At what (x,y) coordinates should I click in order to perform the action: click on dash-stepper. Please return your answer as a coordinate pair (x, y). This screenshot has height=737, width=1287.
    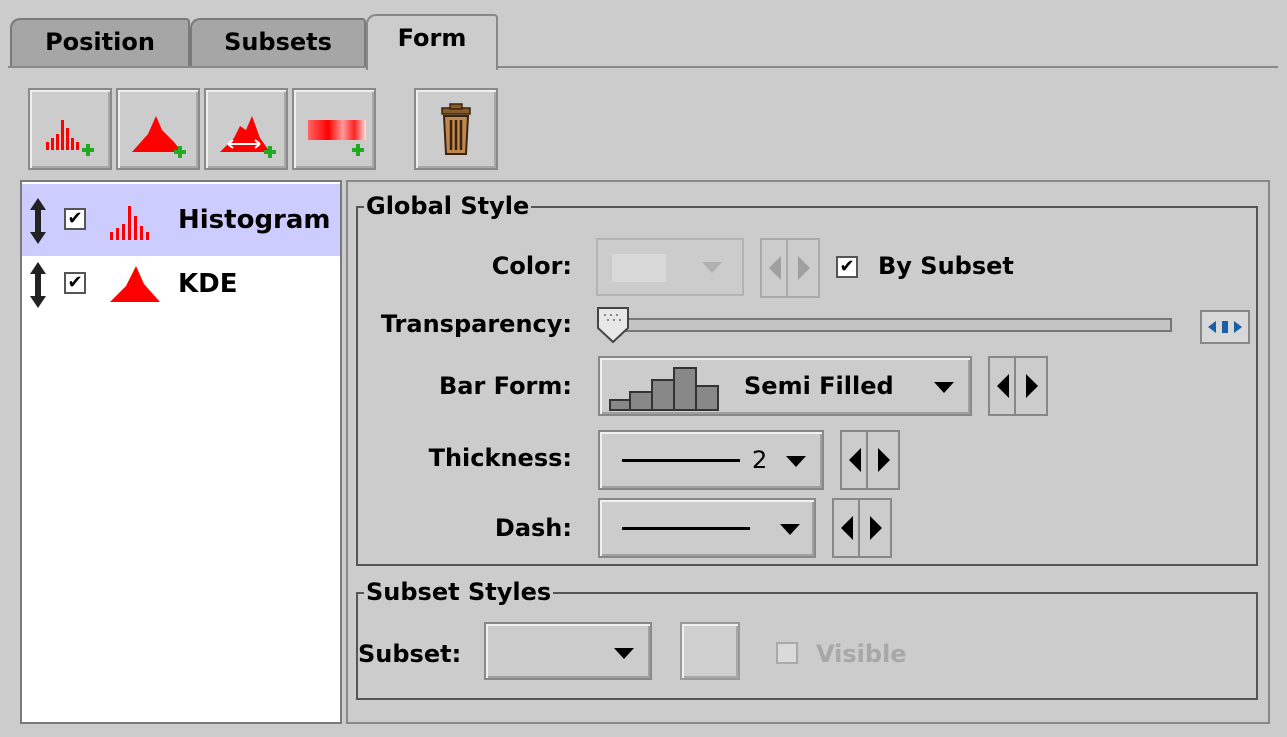
    Looking at the image, I should click on (862, 528).